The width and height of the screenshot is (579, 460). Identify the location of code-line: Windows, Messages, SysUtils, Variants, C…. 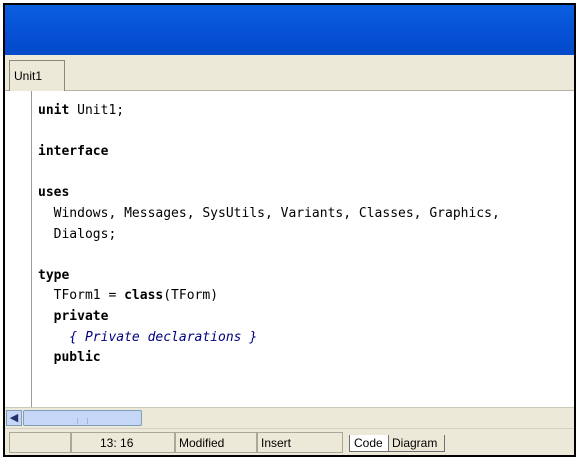
(269, 214).